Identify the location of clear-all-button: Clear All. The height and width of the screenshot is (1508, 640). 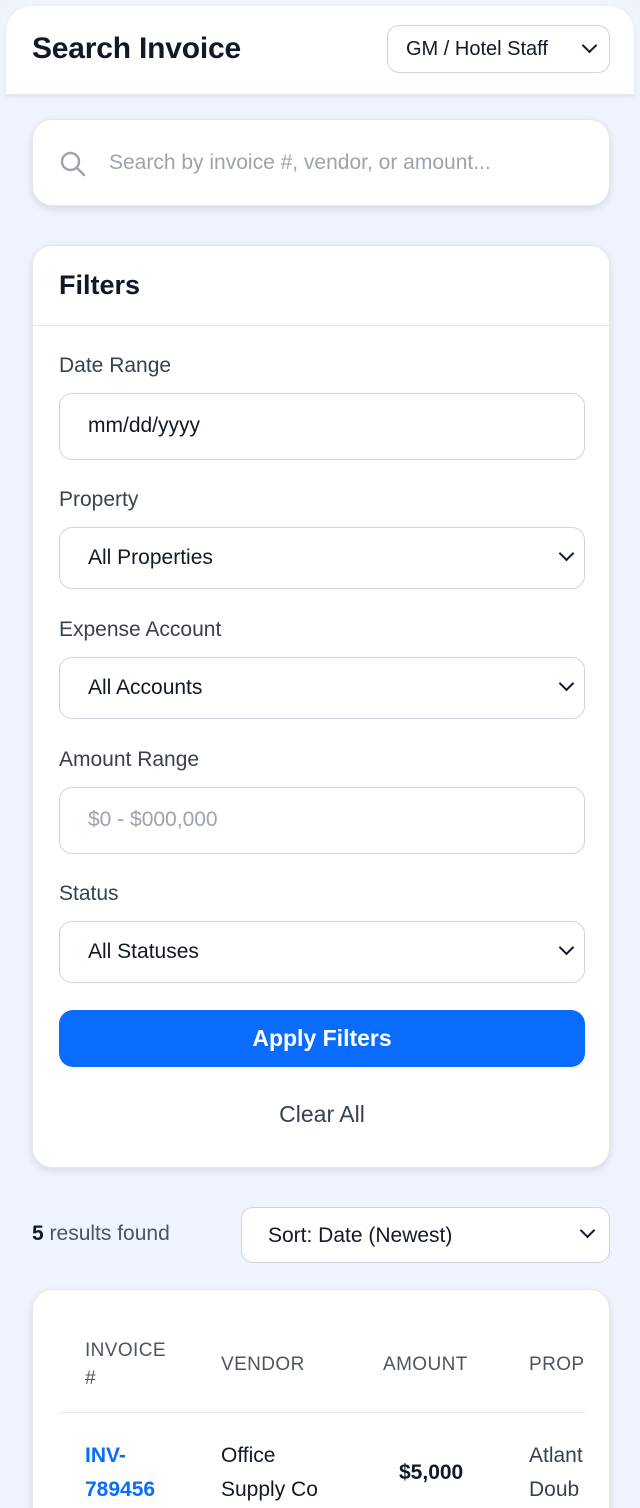
(322, 1114).